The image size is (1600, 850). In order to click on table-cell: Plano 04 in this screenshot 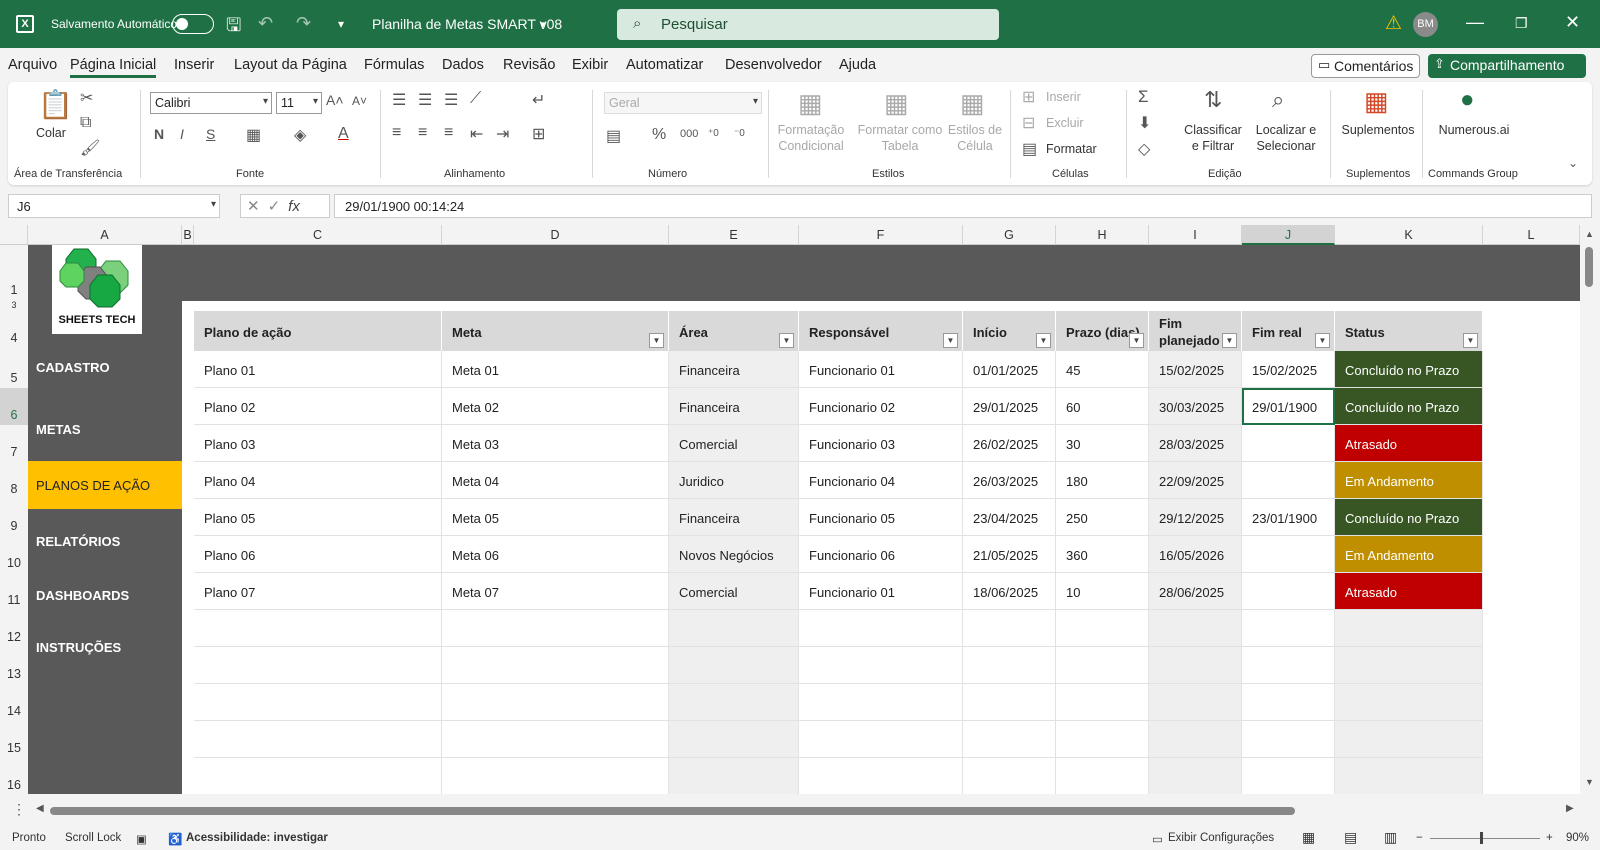, I will do `click(318, 480)`.